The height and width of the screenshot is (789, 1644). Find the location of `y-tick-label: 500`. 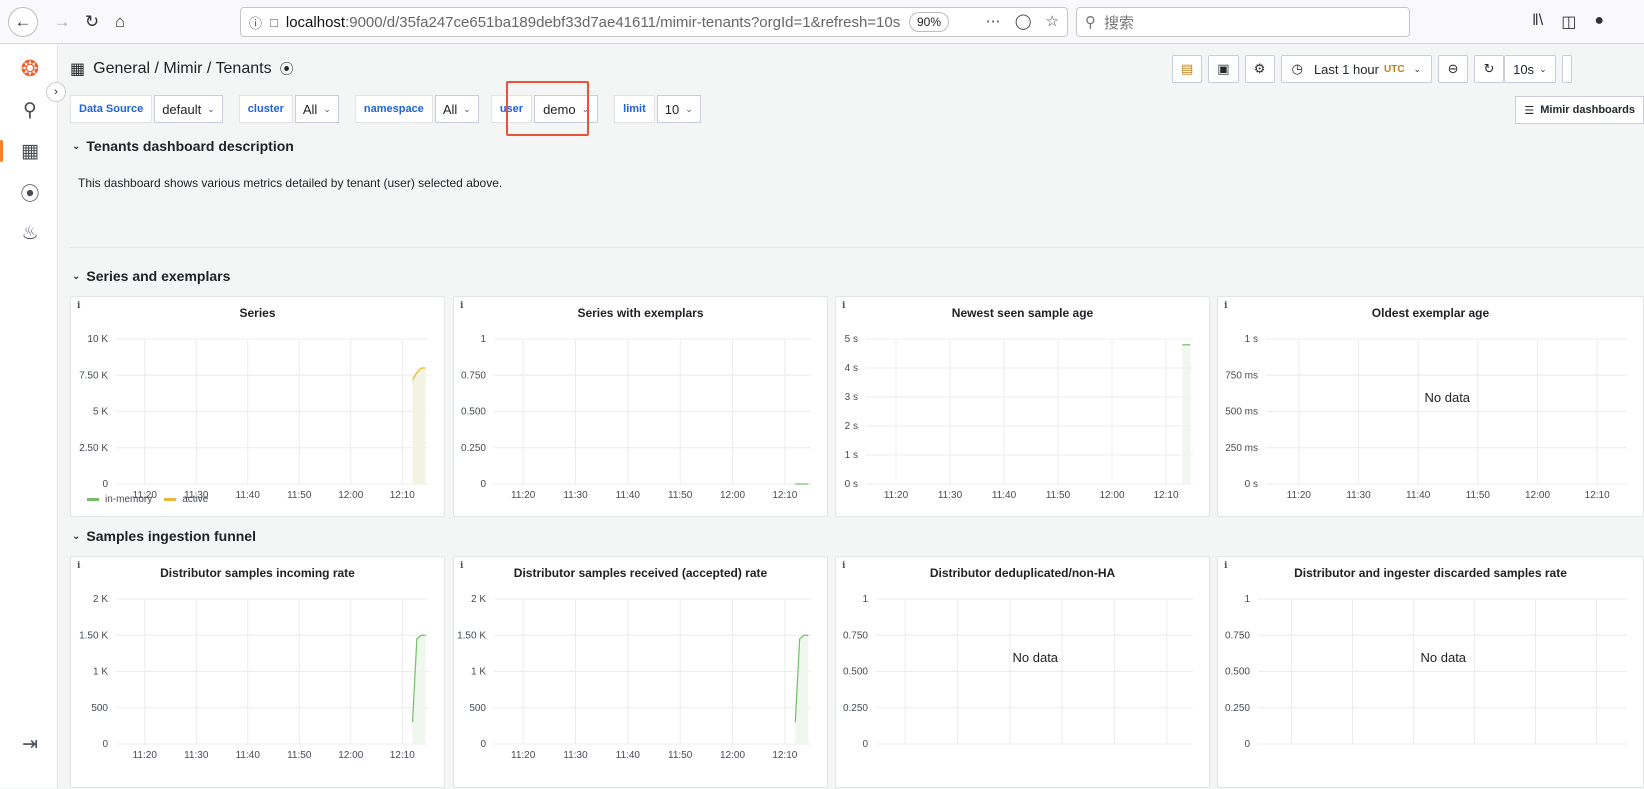

y-tick-label: 500 is located at coordinates (477, 708).